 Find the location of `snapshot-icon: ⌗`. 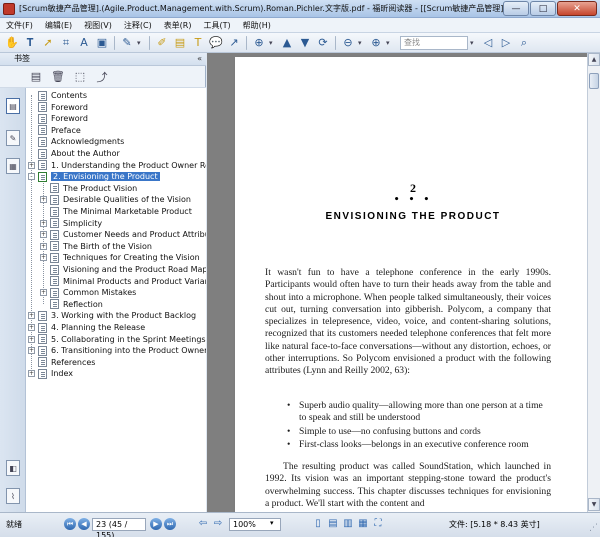

snapshot-icon: ⌗ is located at coordinates (66, 43).